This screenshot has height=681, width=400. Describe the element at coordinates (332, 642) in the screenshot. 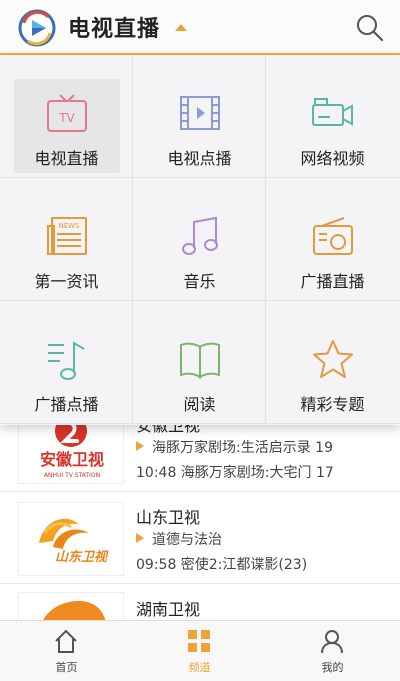

I see `user-icon` at that location.